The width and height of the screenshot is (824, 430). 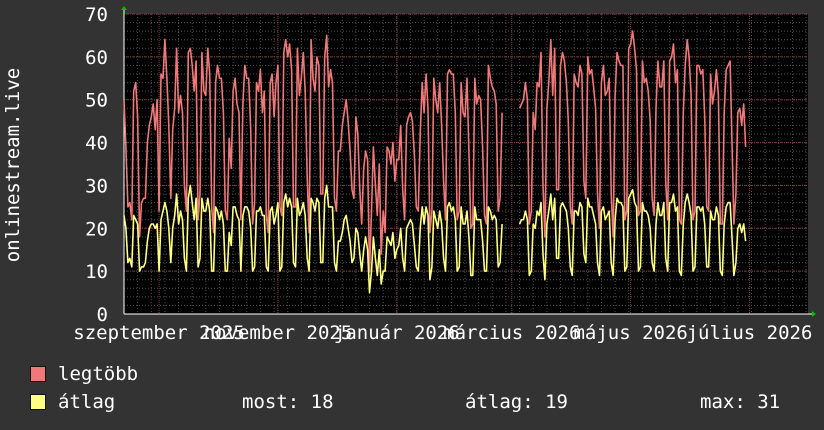 I want to click on legend-item-avg: átlag, so click(x=72, y=402).